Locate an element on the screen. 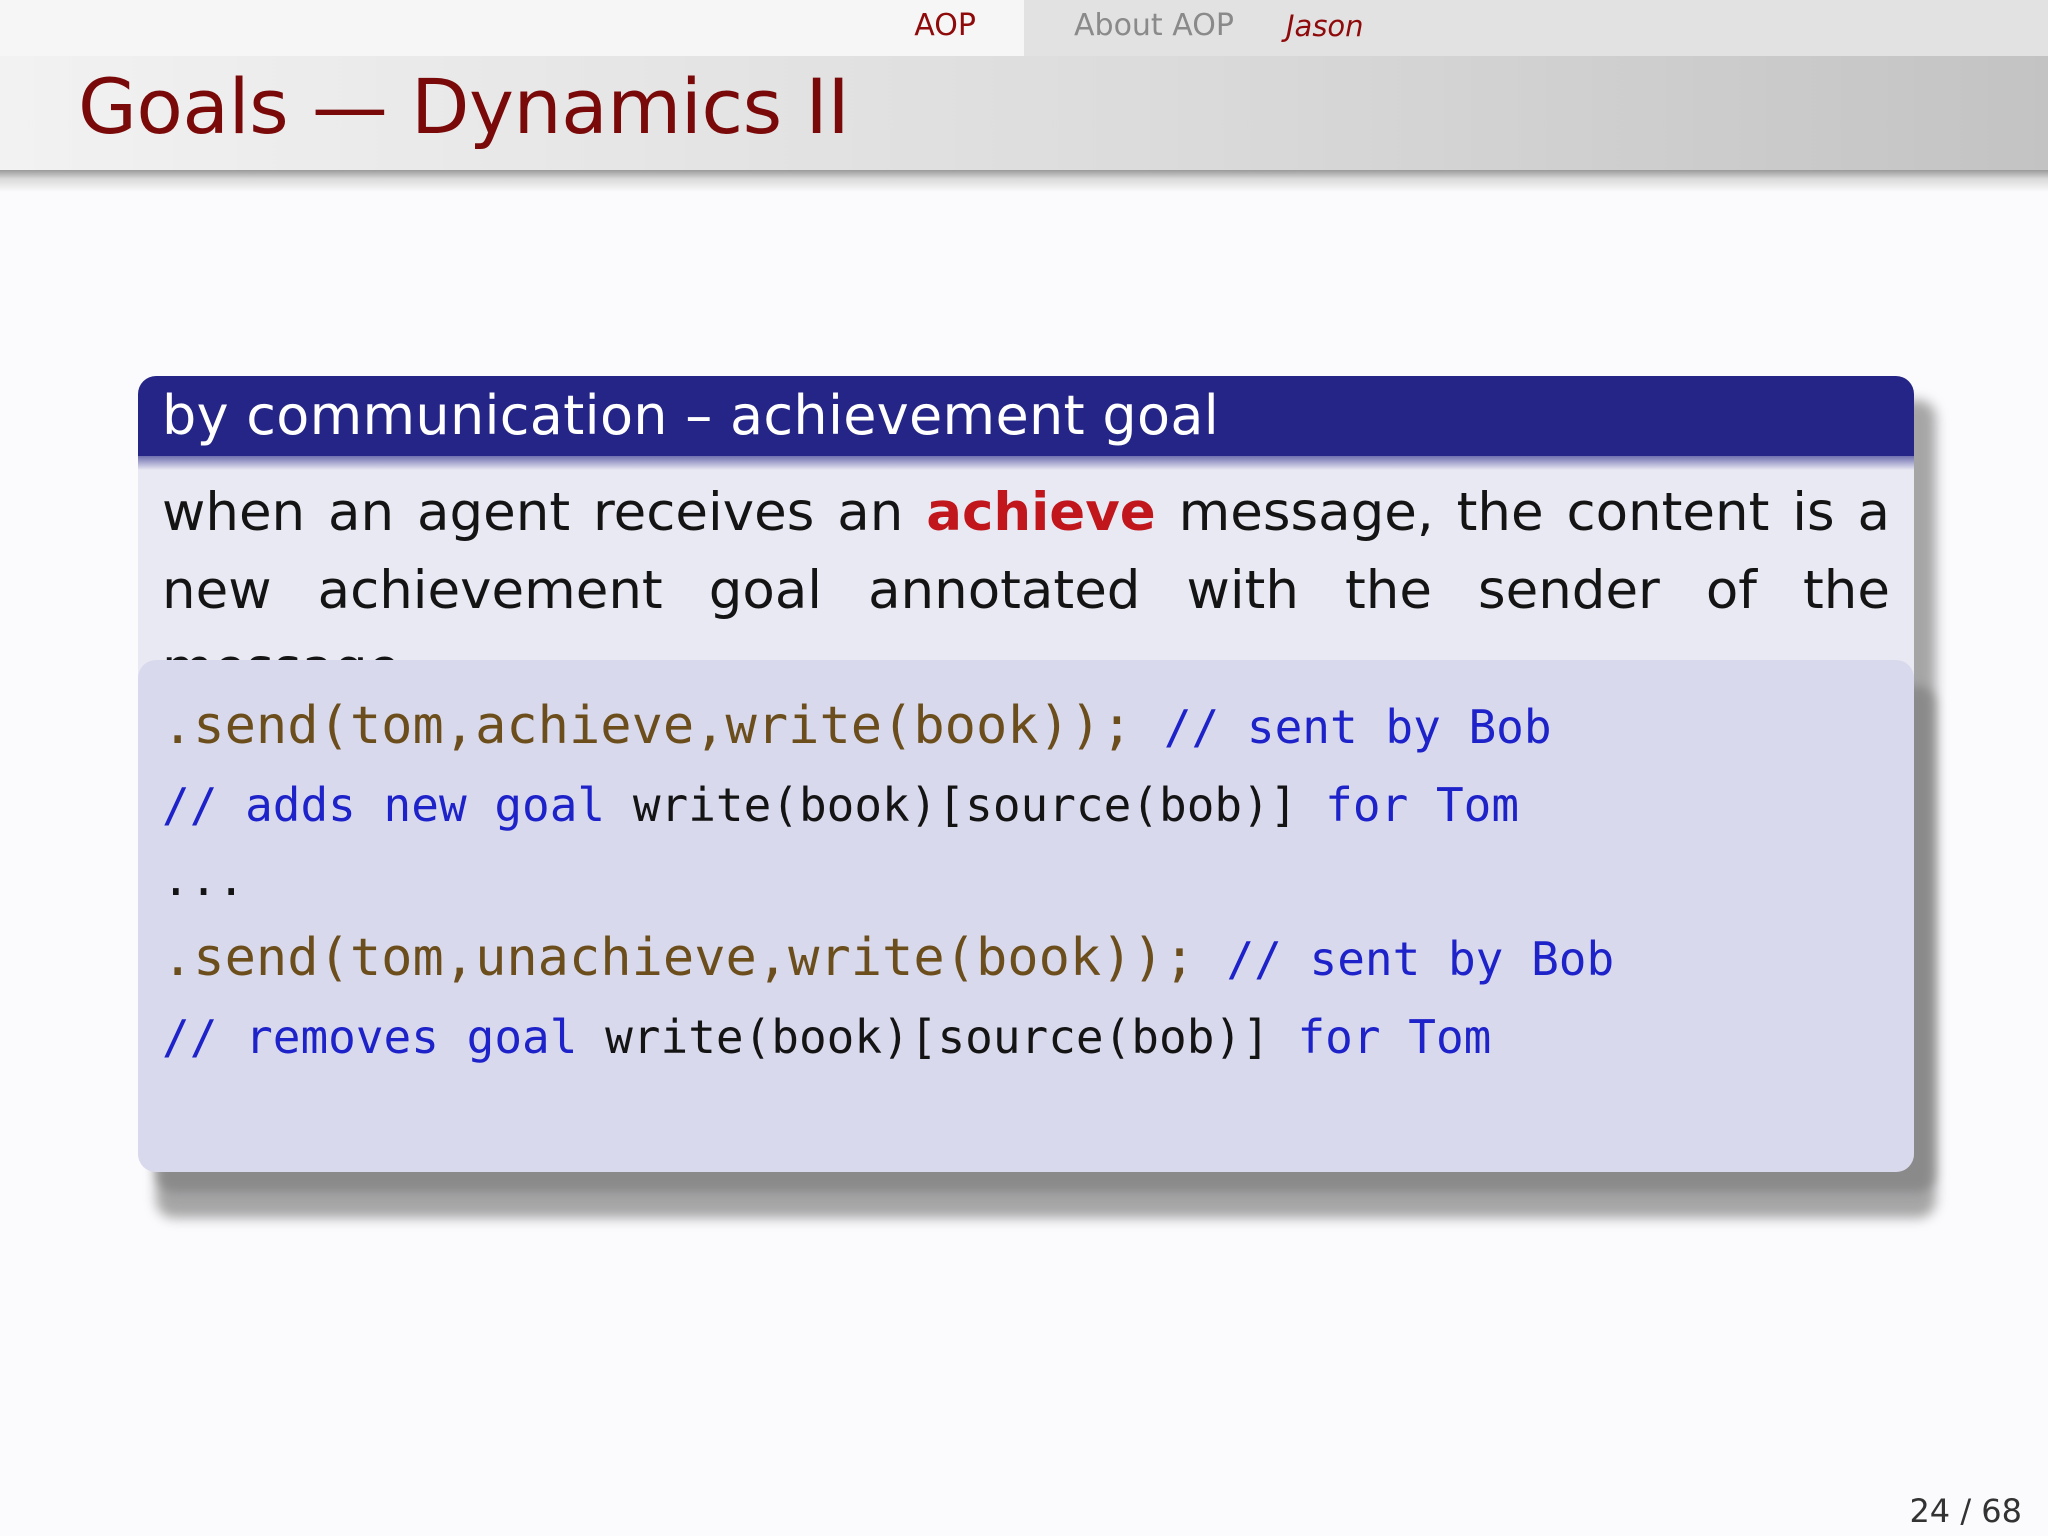 This screenshot has height=1536, width=2048. nav-subsection-link: About AOP is located at coordinates (1154, 25).